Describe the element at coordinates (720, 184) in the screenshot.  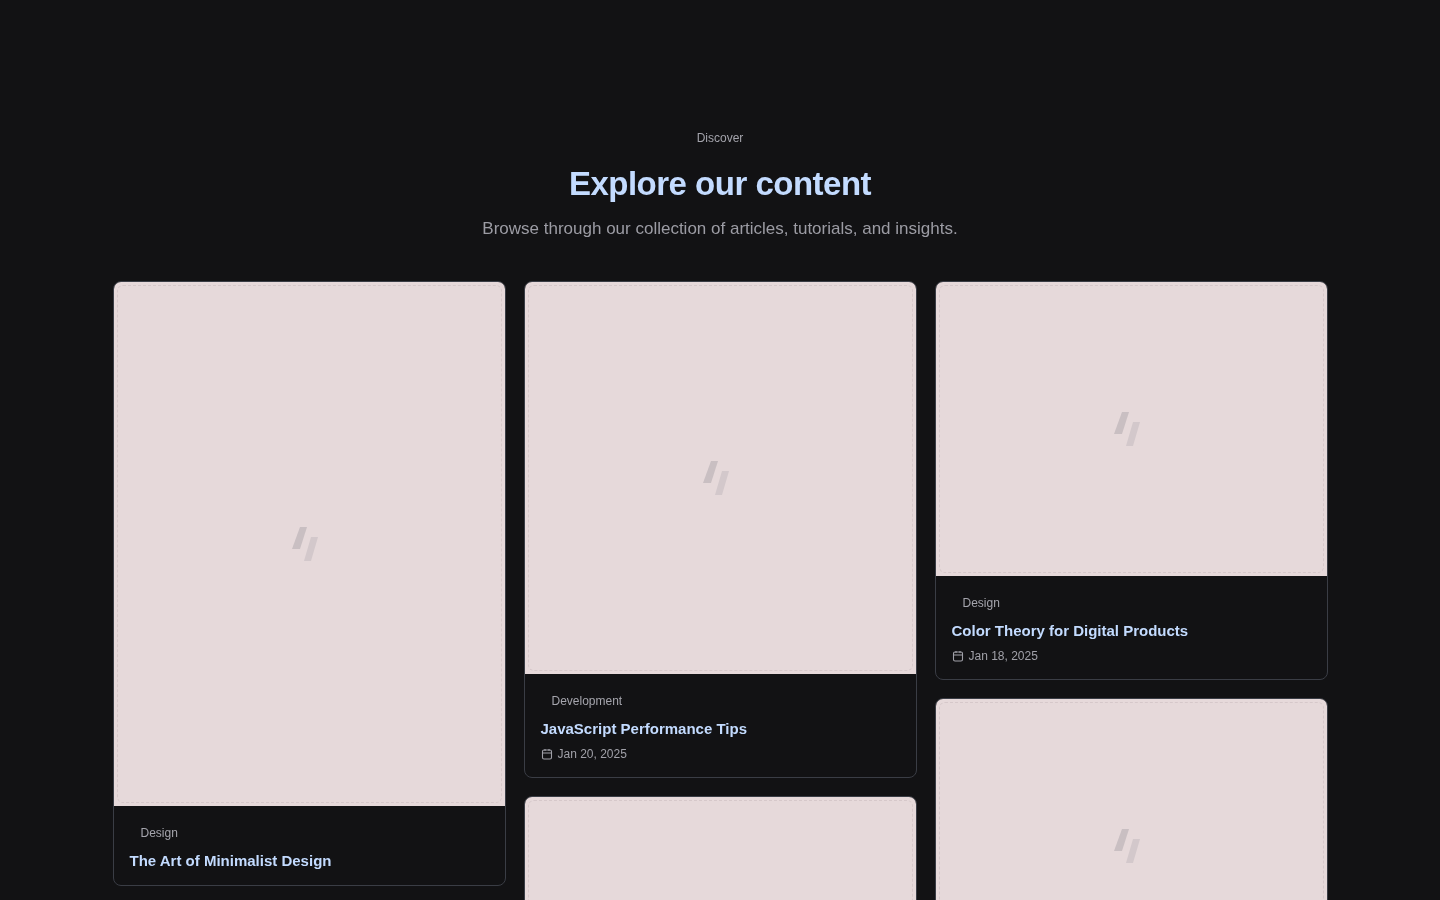
I see `section-title: Explore our content` at that location.